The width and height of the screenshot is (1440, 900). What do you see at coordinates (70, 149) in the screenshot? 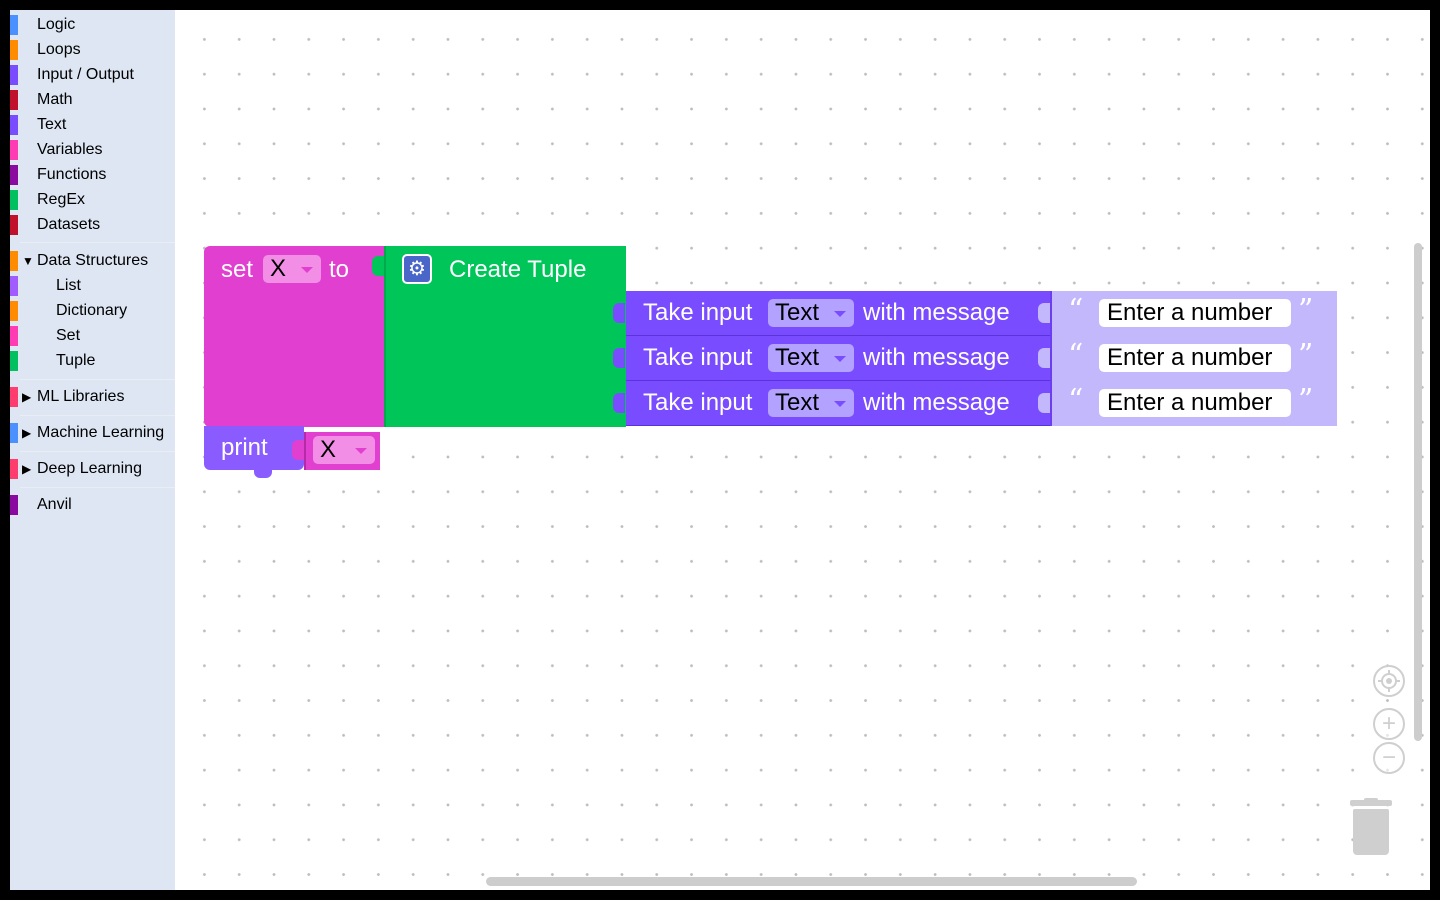
I see `category-label: Variables` at bounding box center [70, 149].